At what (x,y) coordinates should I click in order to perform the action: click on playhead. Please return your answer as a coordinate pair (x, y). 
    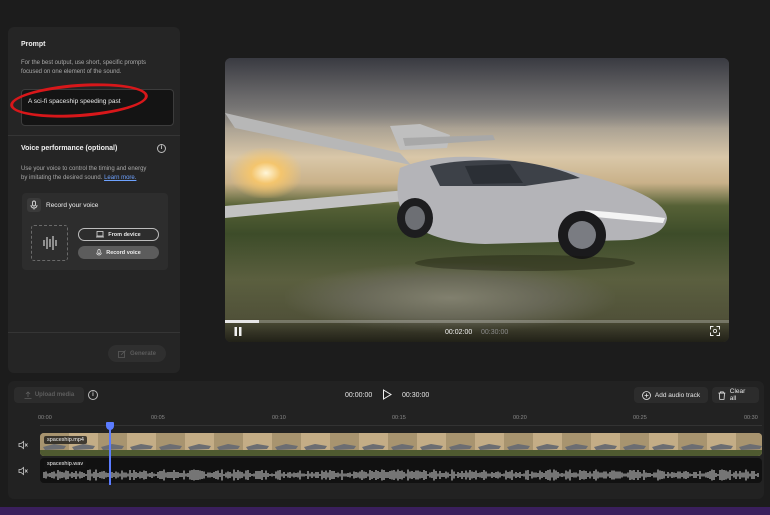
    Looking at the image, I should click on (110, 453).